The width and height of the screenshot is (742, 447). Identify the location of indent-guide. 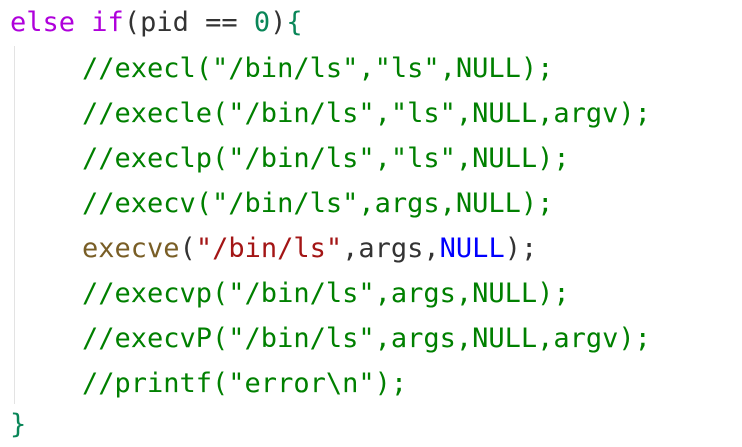
(14, 225).